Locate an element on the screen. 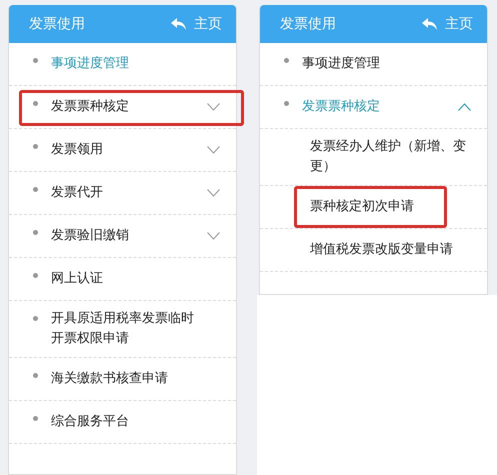 The height and width of the screenshot is (475, 497). menu-item: 事项进度管理 is located at coordinates (373, 64).